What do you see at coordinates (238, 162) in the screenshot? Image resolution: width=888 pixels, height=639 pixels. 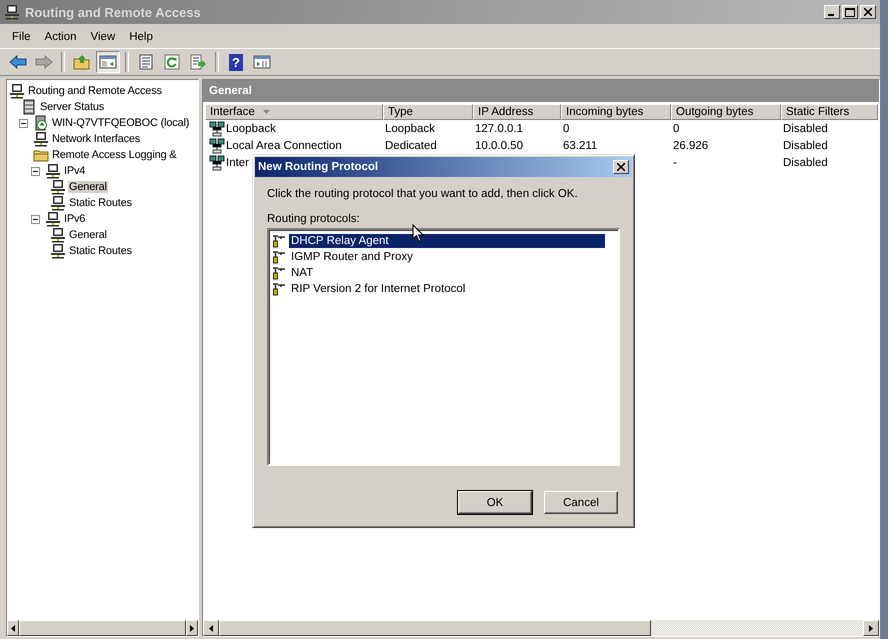 I see `table-cell: Inter` at bounding box center [238, 162].